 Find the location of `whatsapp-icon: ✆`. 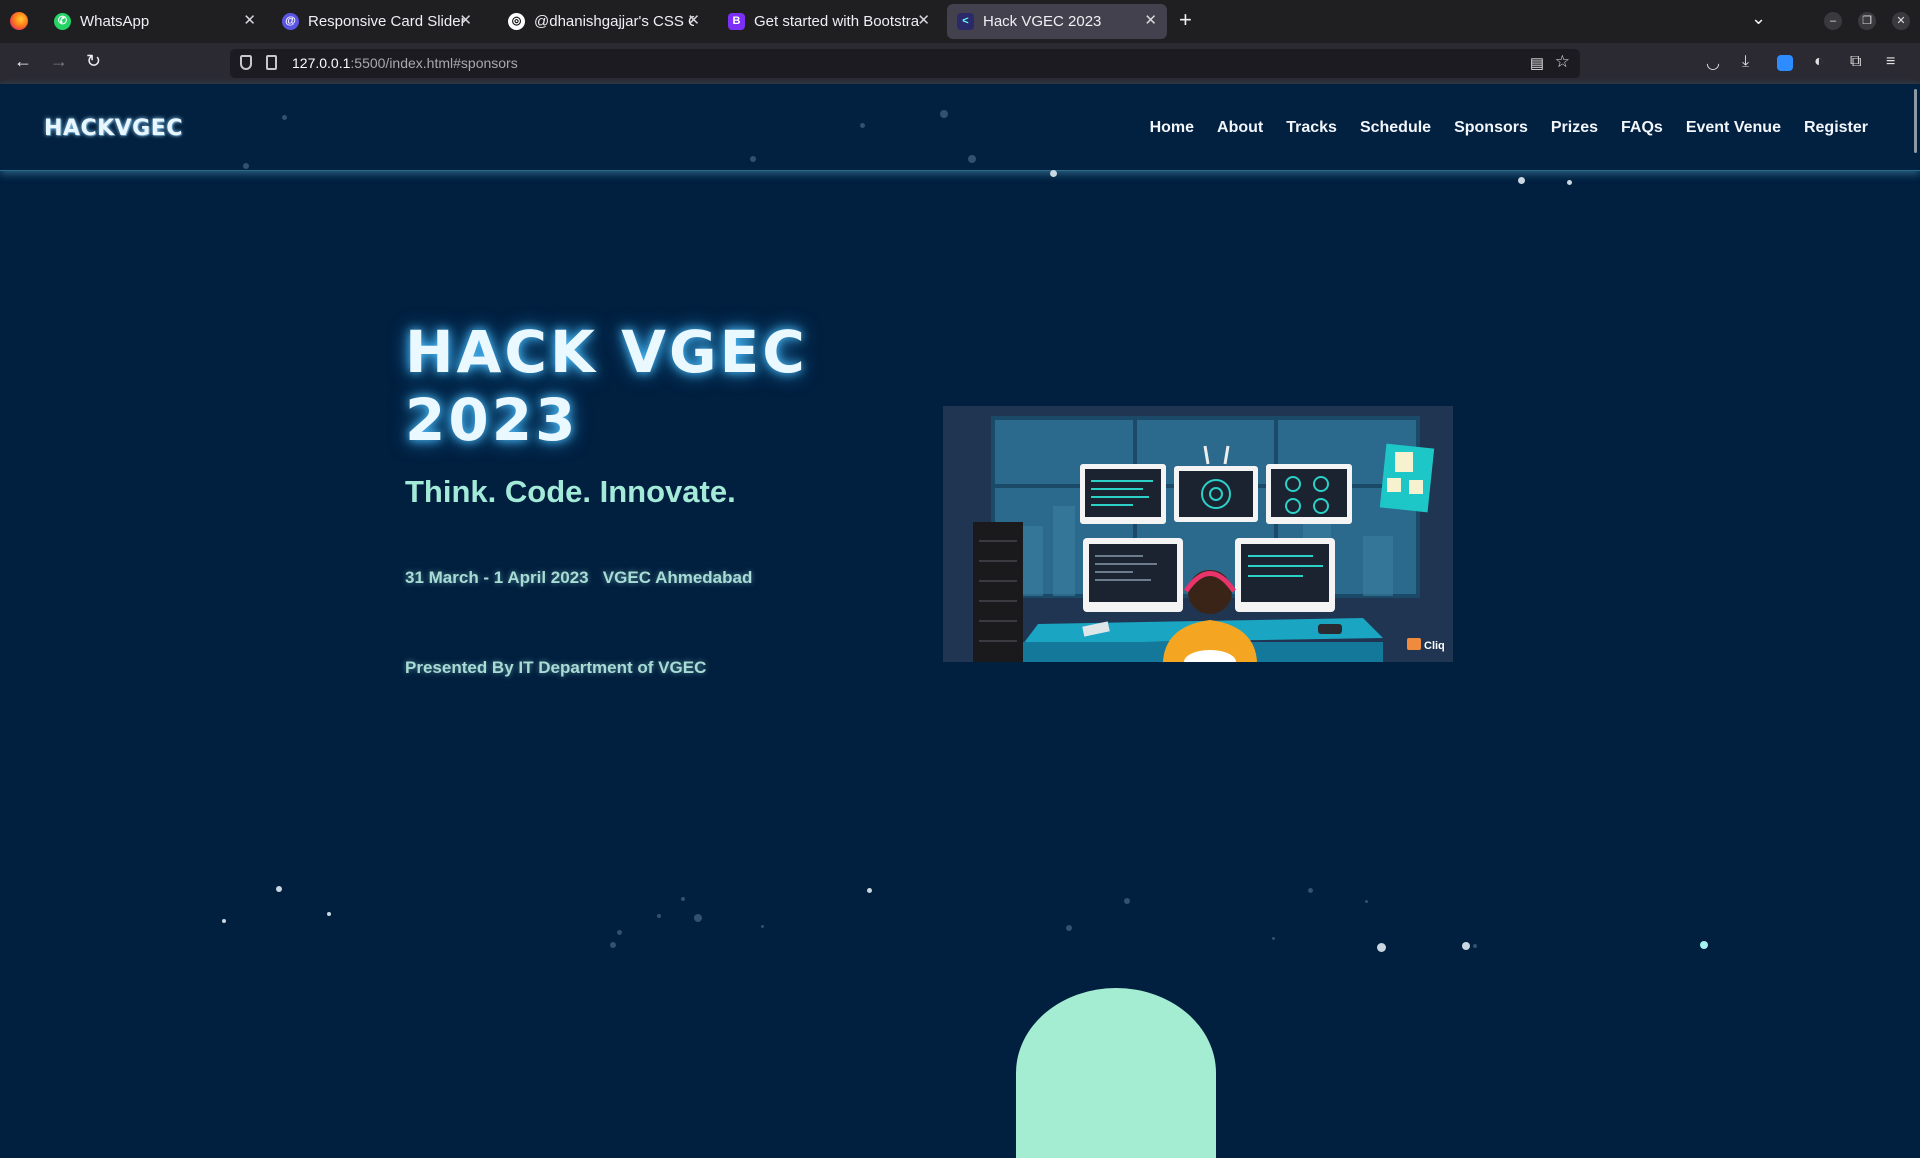

whatsapp-icon: ✆ is located at coordinates (62, 21).